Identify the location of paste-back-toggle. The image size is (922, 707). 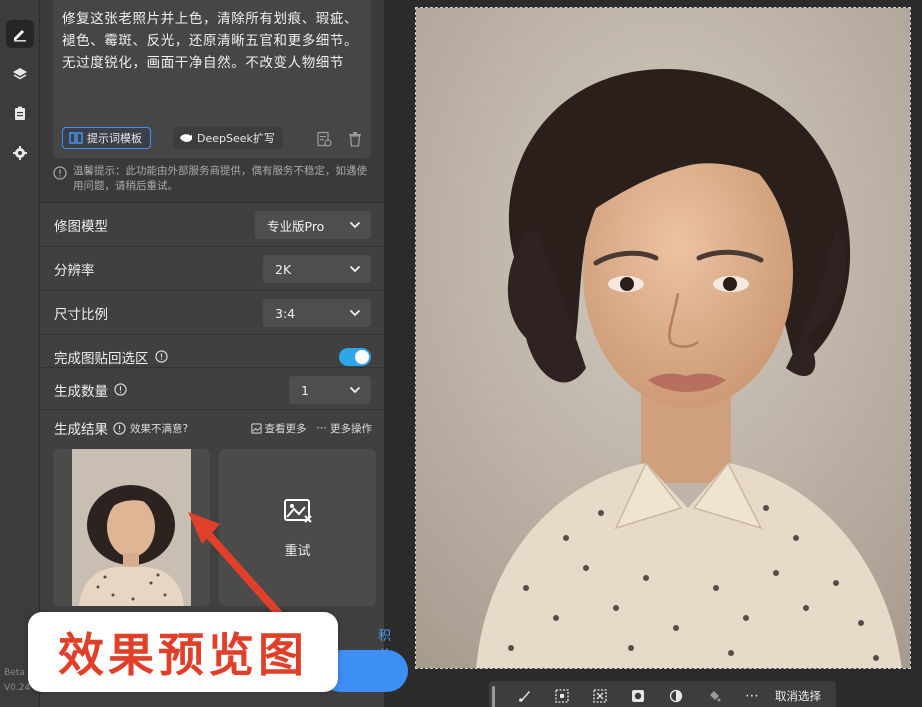
(355, 357).